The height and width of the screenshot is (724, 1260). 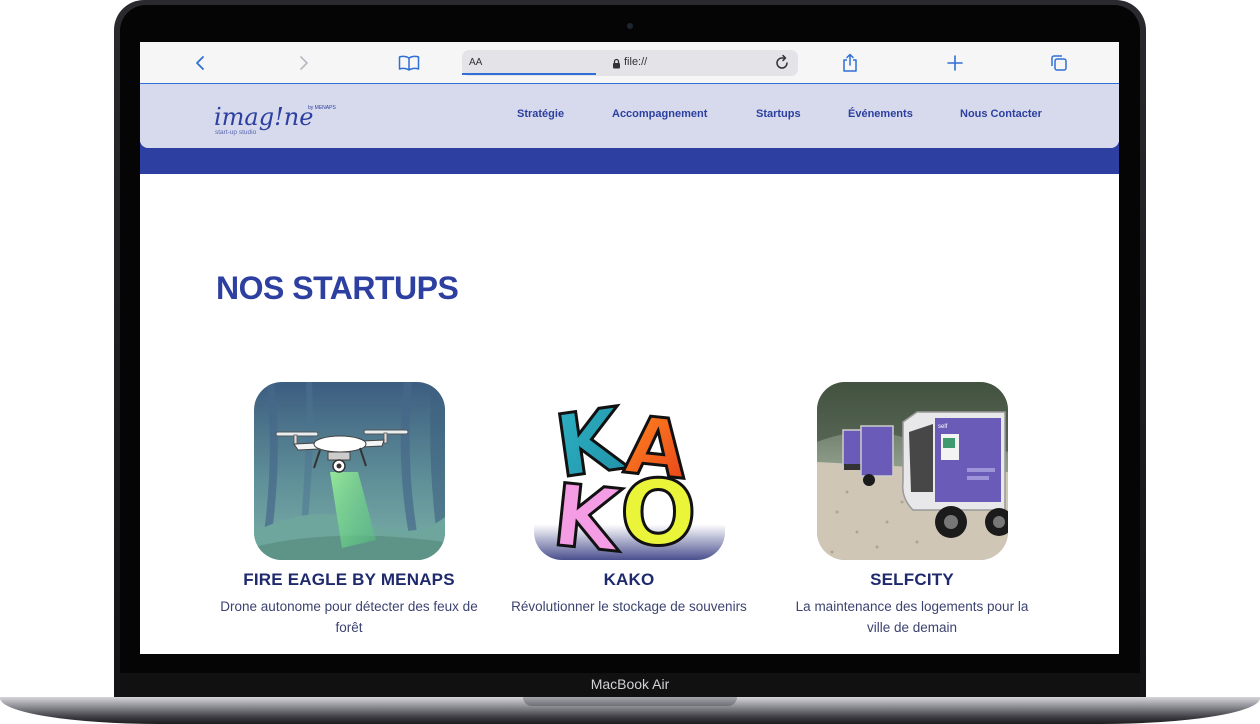 I want to click on svg-text: by MENAPS, so click(x=322, y=108).